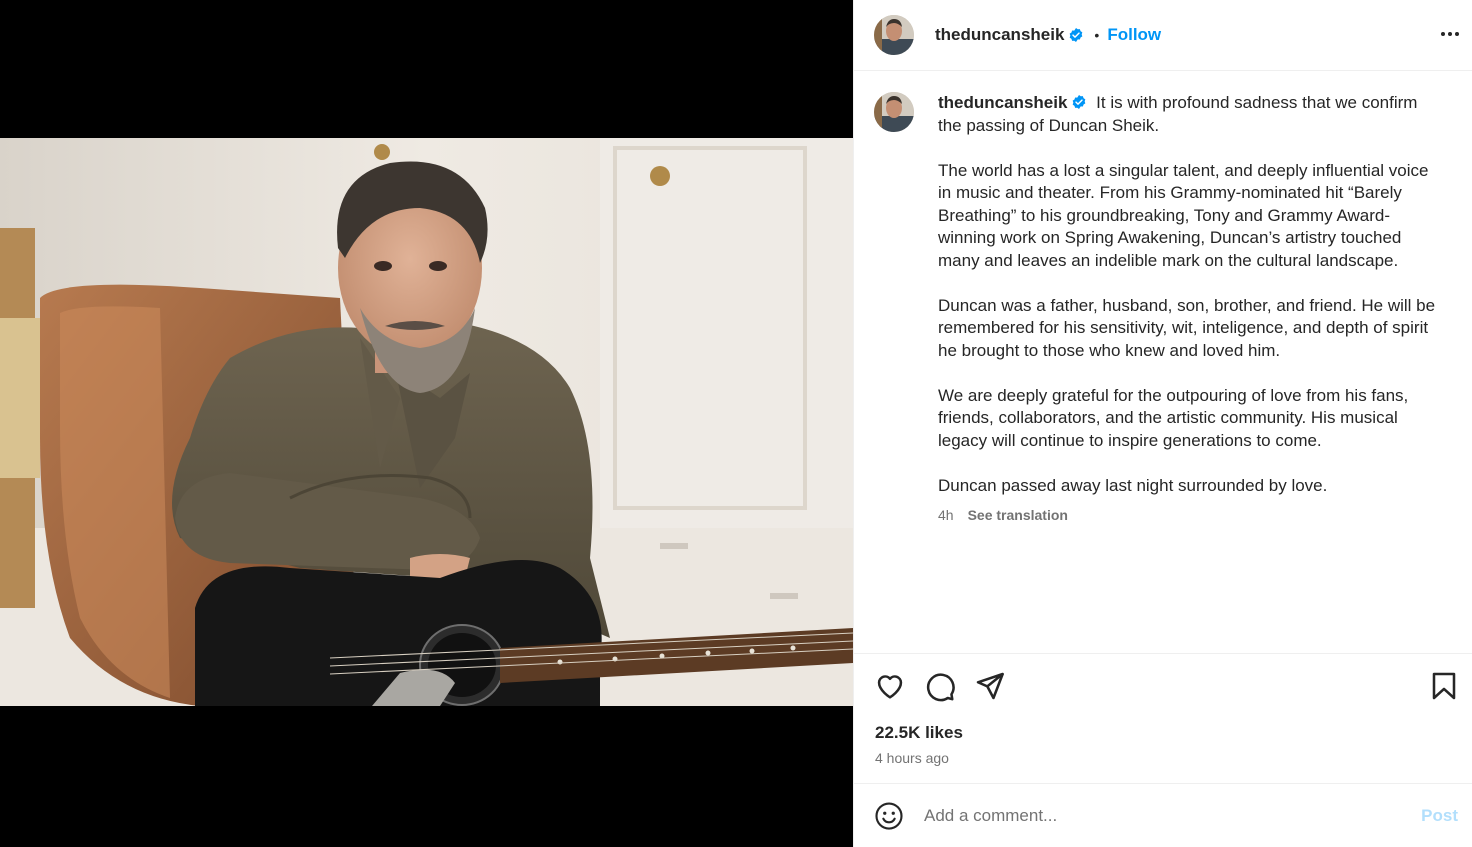 The image size is (1472, 847). What do you see at coordinates (999, 35) in the screenshot?
I see `author-username: theduncansheik` at bounding box center [999, 35].